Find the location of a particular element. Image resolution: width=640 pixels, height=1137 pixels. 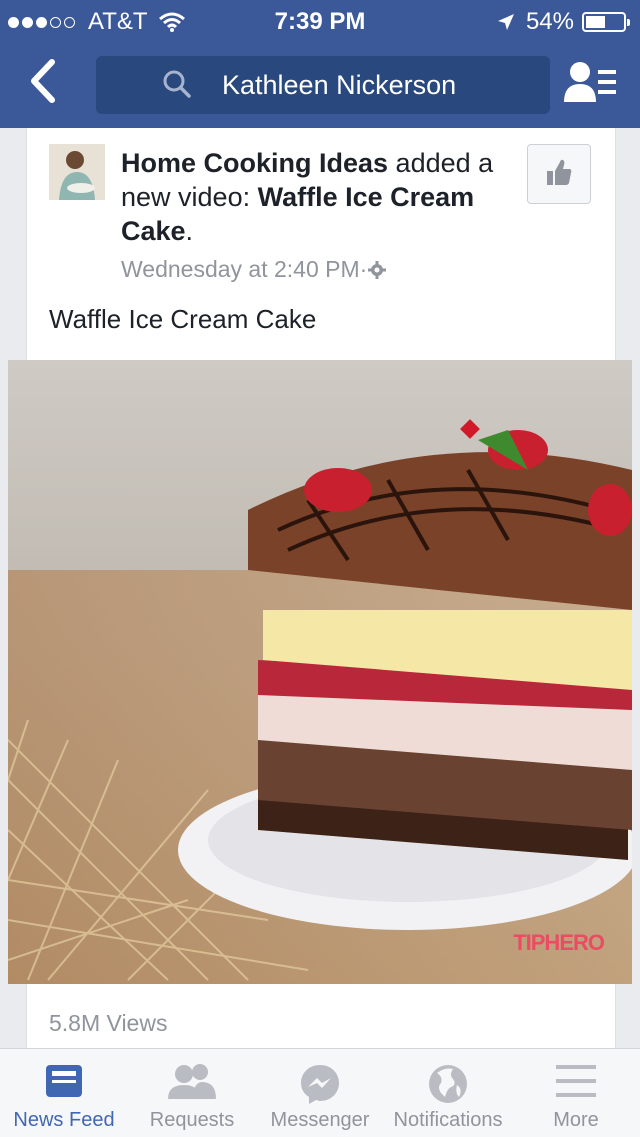

back-icon is located at coordinates (44, 81).